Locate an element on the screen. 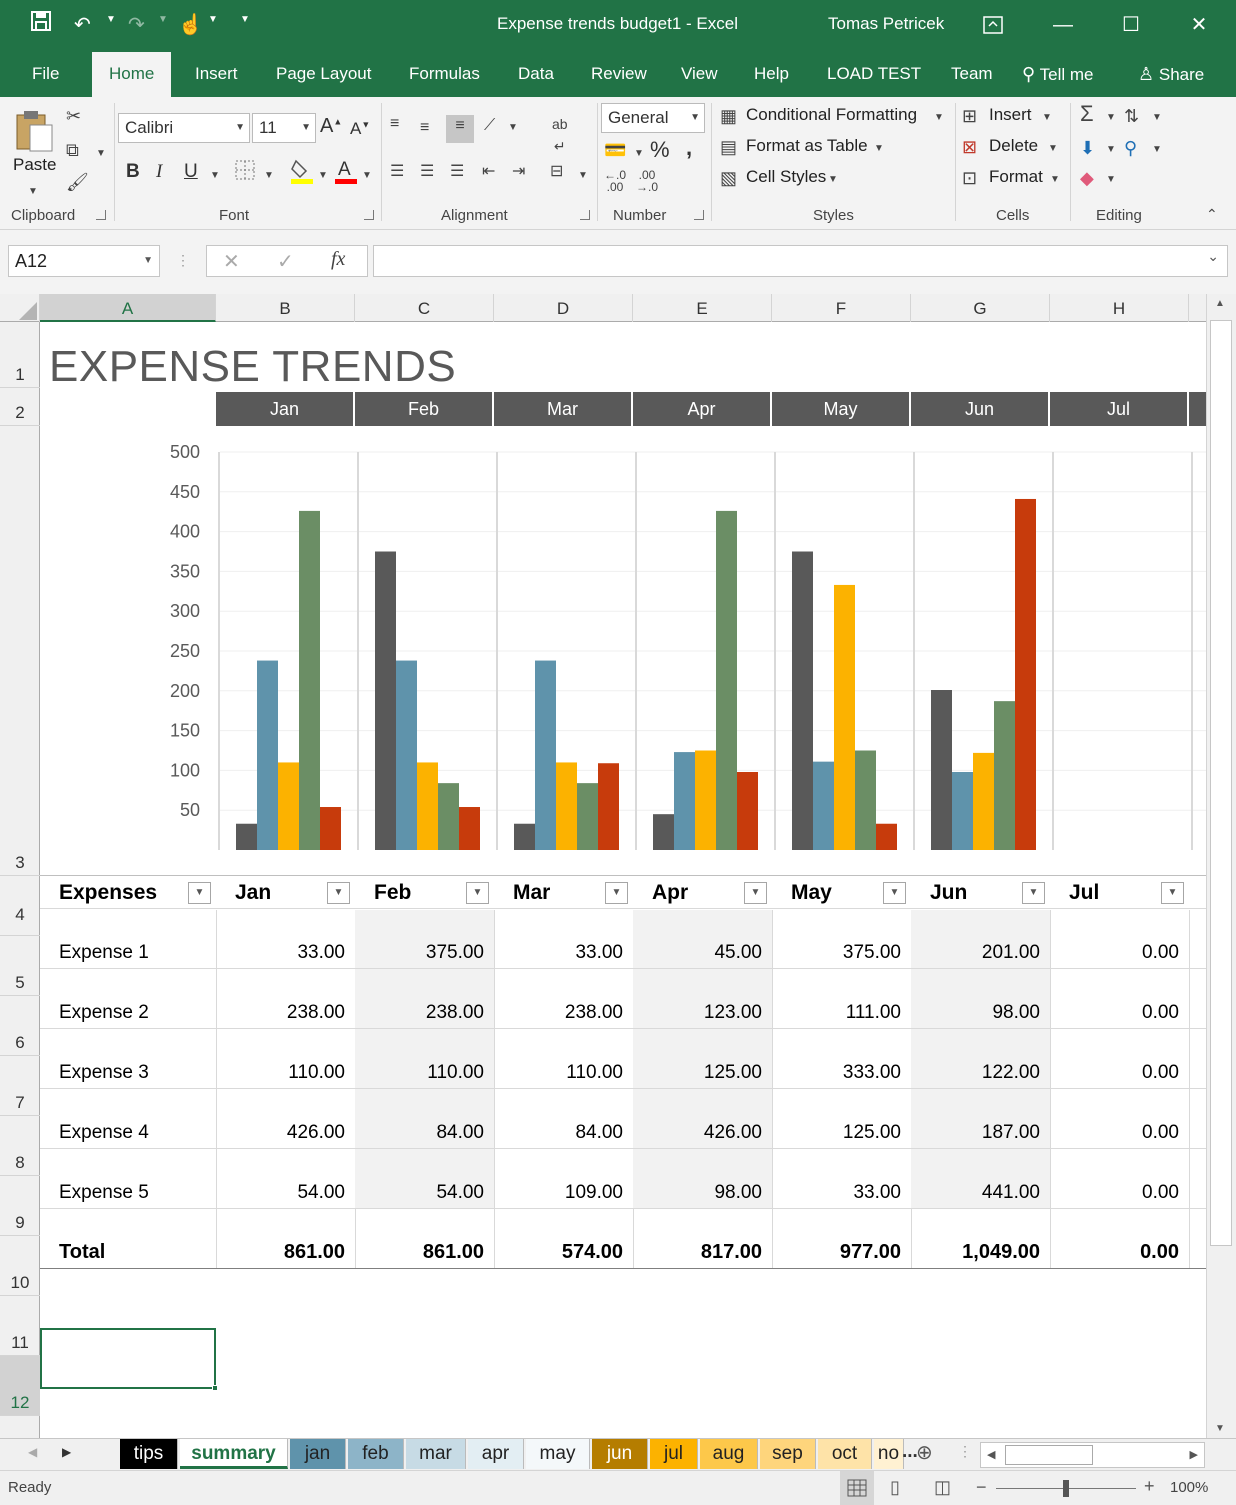 The height and width of the screenshot is (1505, 1236). fill-dropdown-icon: ▼ is located at coordinates (323, 176).